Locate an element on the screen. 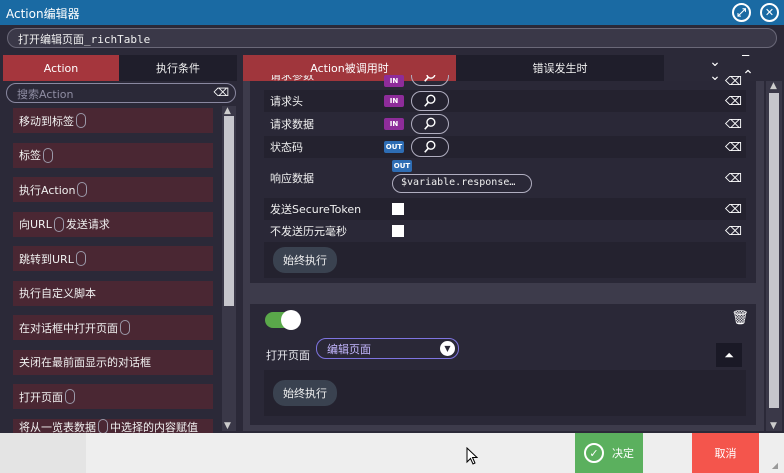 This screenshot has width=784, height=473. ok-button: ✓ 决定 is located at coordinates (609, 453).